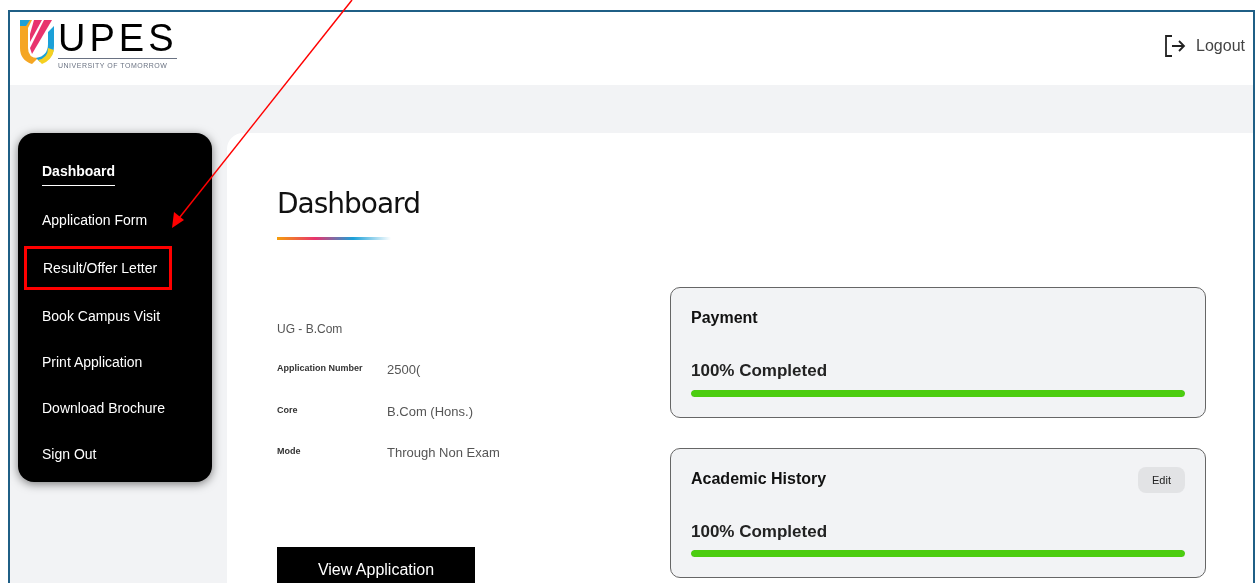 The height and width of the screenshot is (583, 1260). I want to click on detail-value: B.Com (Hons.), so click(430, 411).